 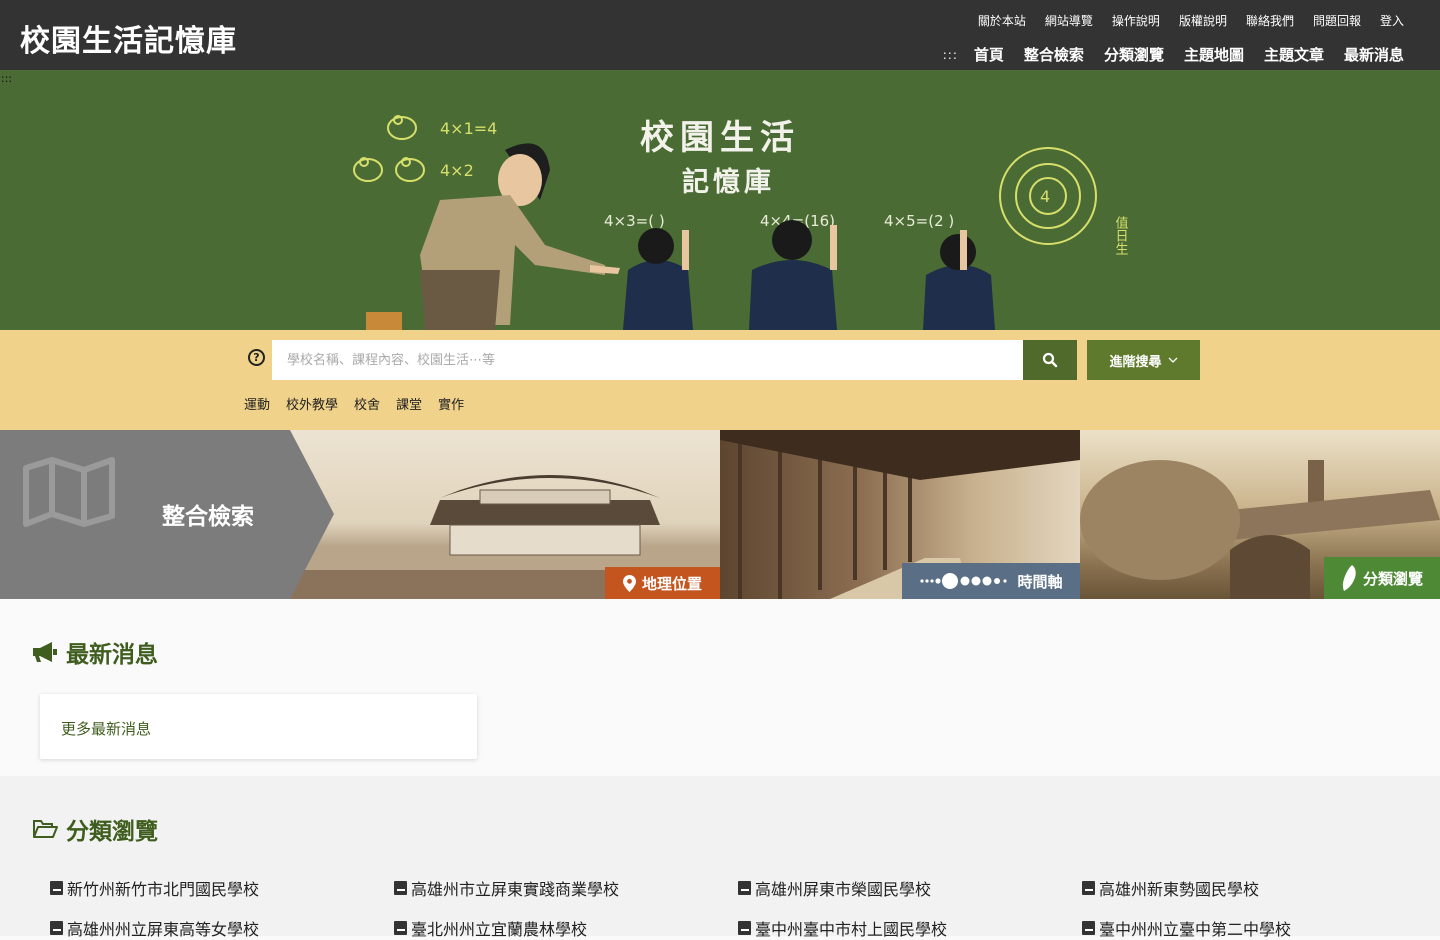 I want to click on map-pin-icon, so click(x=629, y=583).